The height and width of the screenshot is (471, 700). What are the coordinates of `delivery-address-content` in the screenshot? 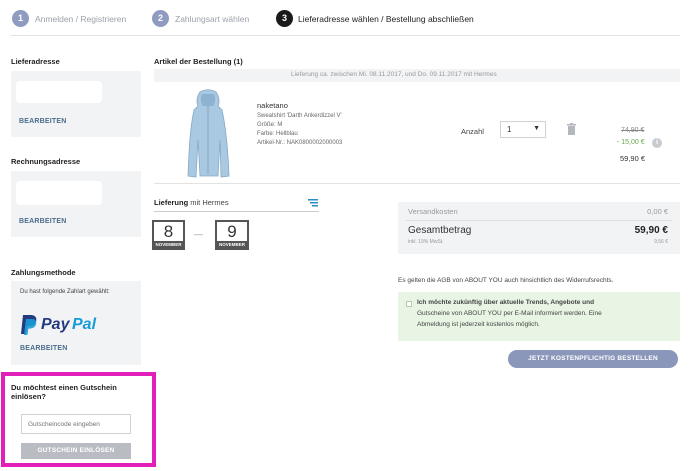 It's located at (59, 92).